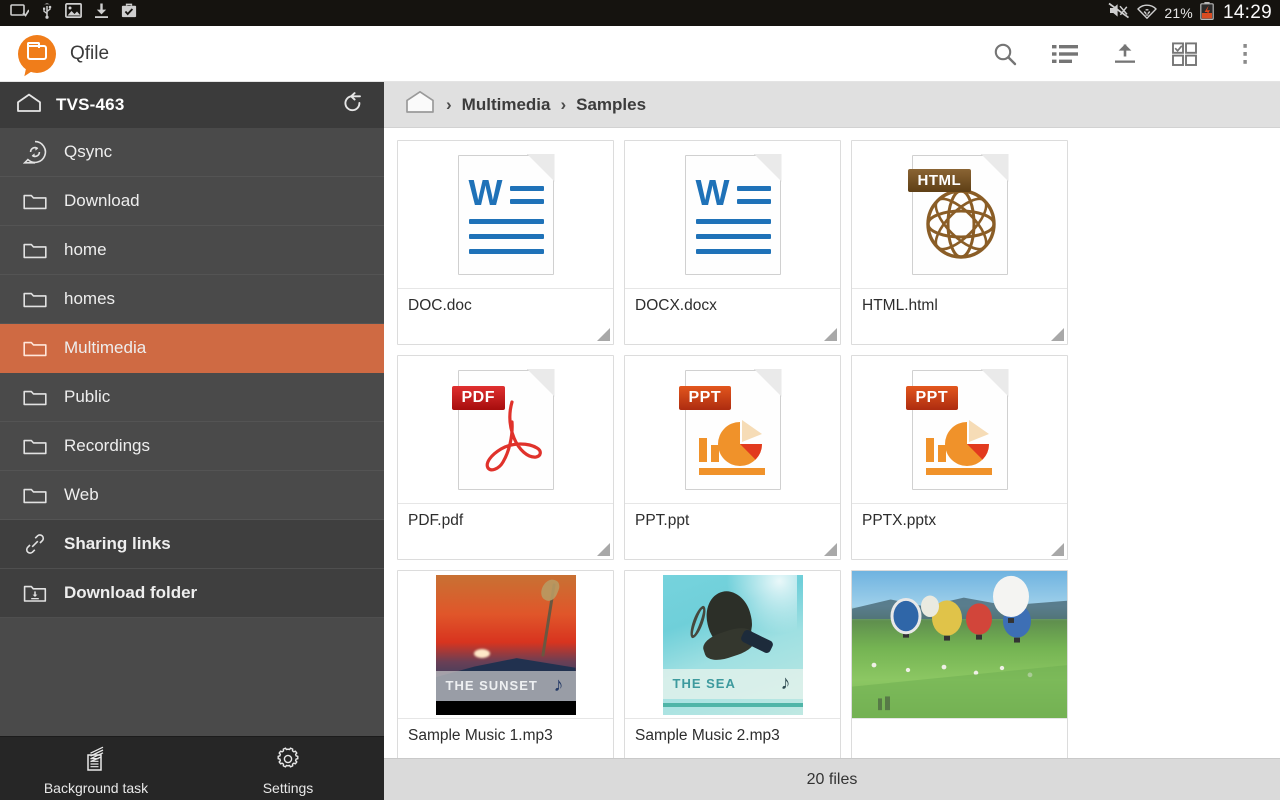 This screenshot has height=800, width=1280. Describe the element at coordinates (1147, 13) in the screenshot. I see `wifi-icon` at that location.